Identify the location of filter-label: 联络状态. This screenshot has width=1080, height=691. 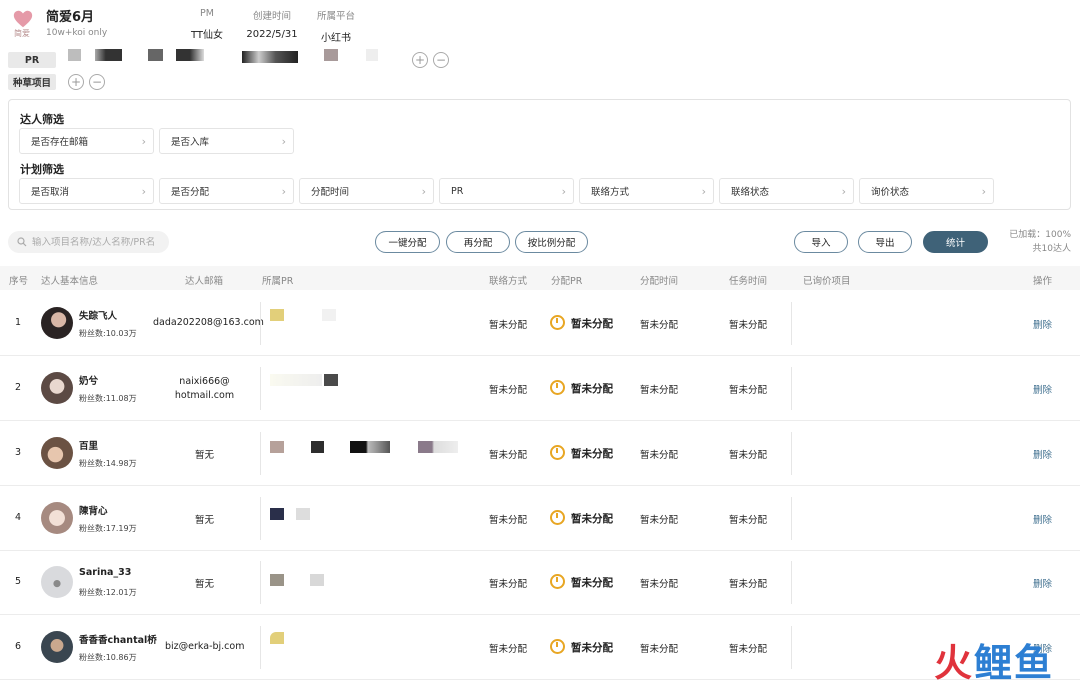
(750, 192).